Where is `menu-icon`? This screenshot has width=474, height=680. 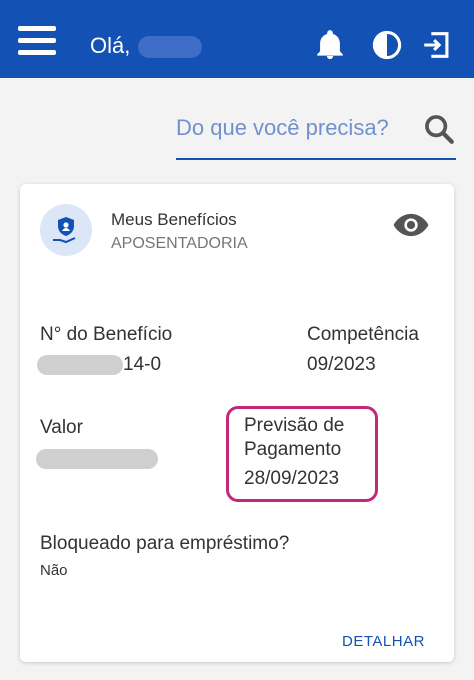
menu-icon is located at coordinates (37, 42).